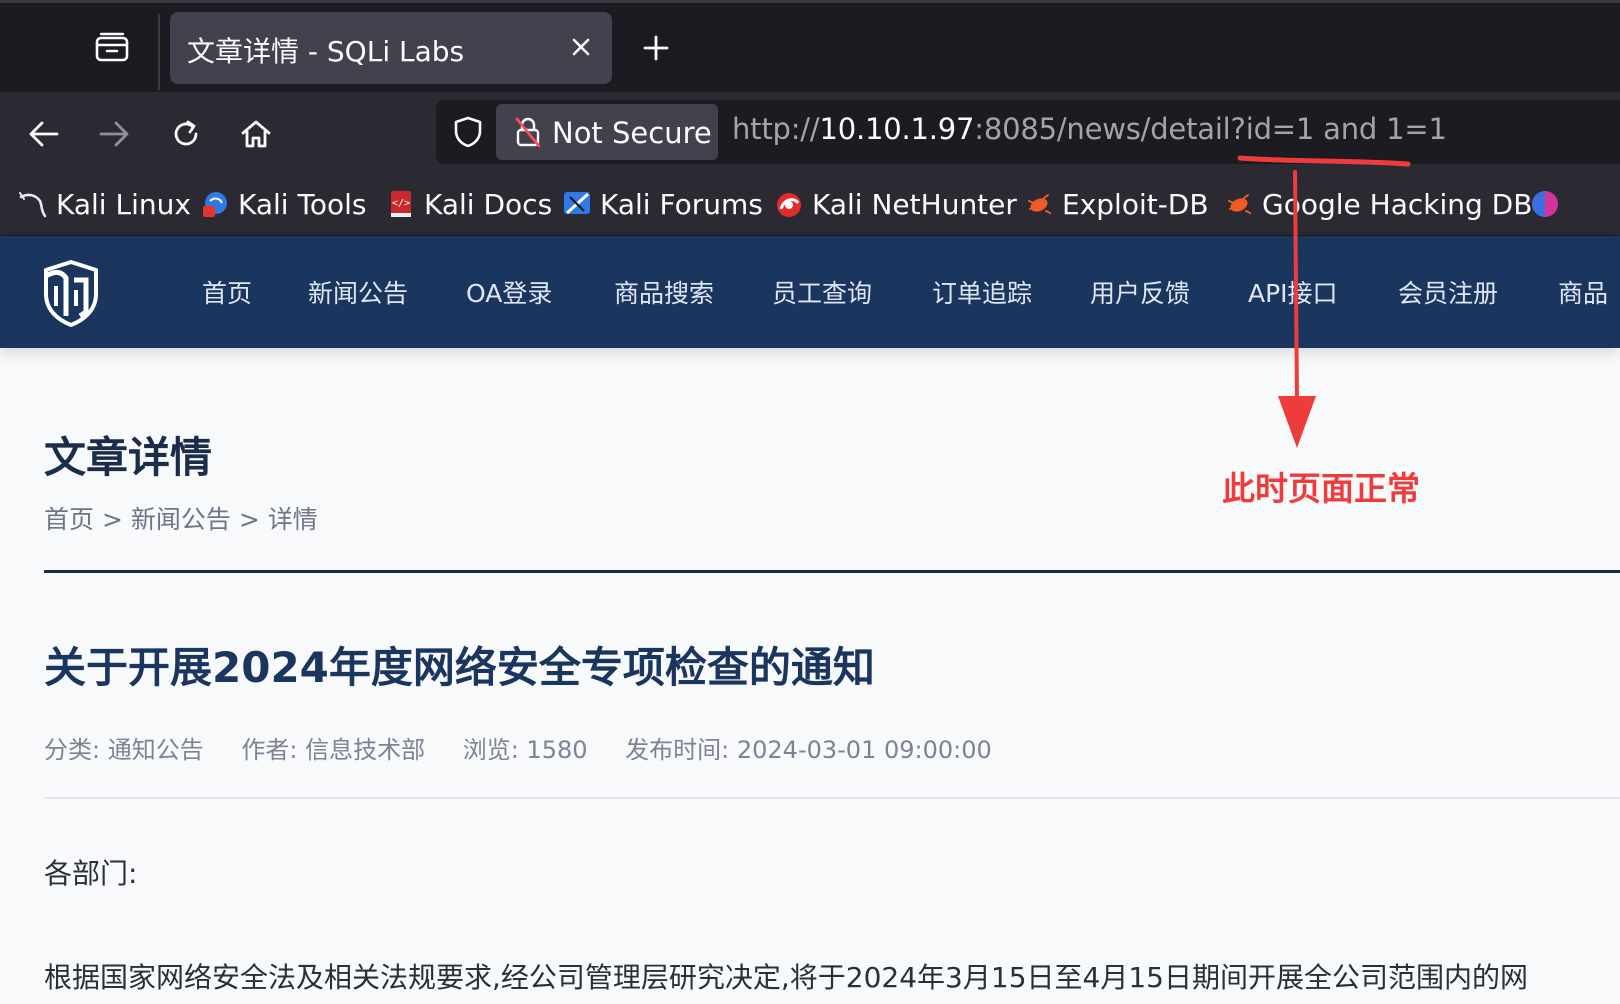  Describe the element at coordinates (1297, 422) in the screenshot. I see `annotation-arrow-head` at that location.